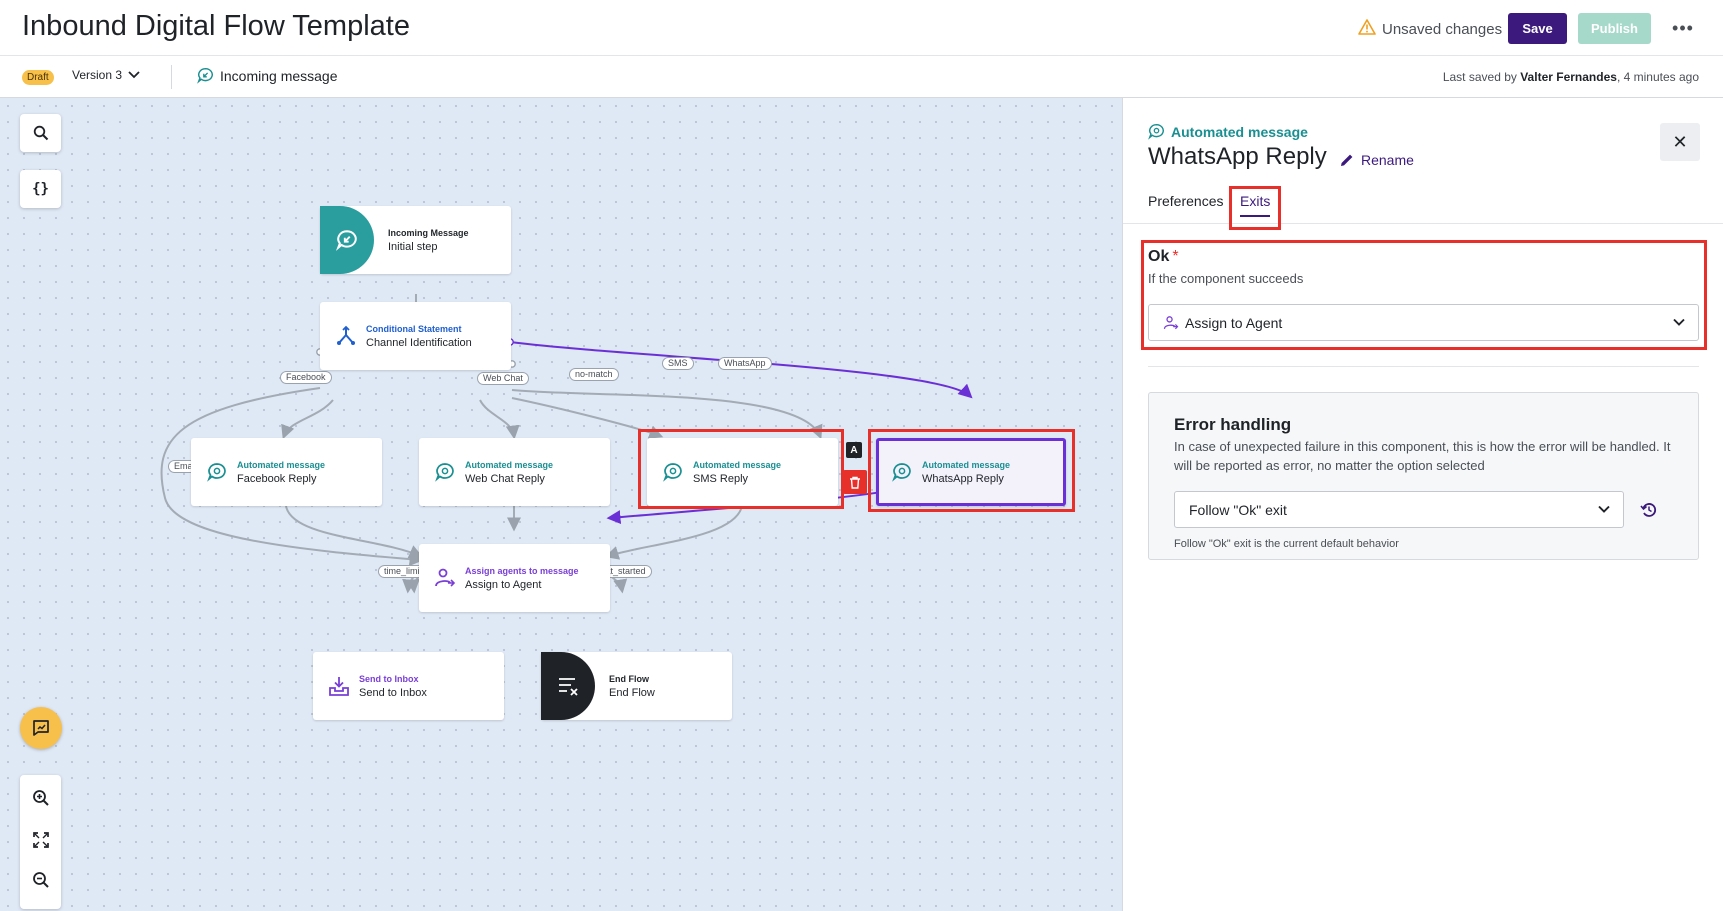  I want to click on ok-exit-select: Assign to Agent, so click(1423, 322).